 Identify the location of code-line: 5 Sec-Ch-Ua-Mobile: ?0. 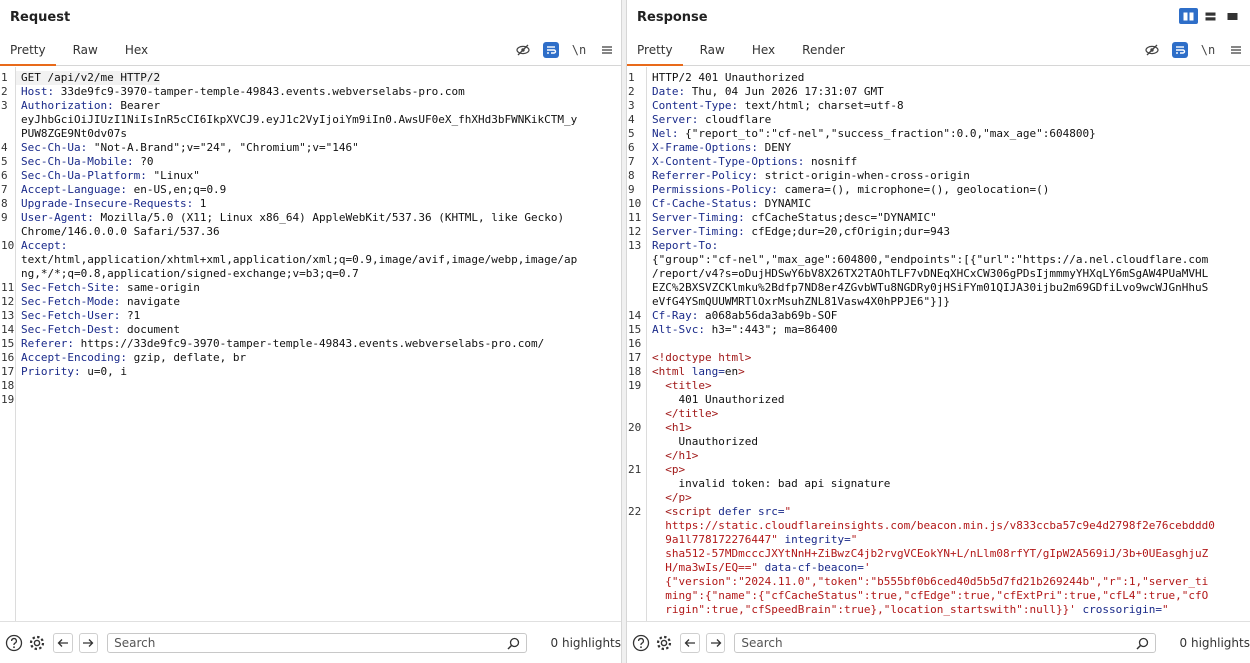
(306, 162).